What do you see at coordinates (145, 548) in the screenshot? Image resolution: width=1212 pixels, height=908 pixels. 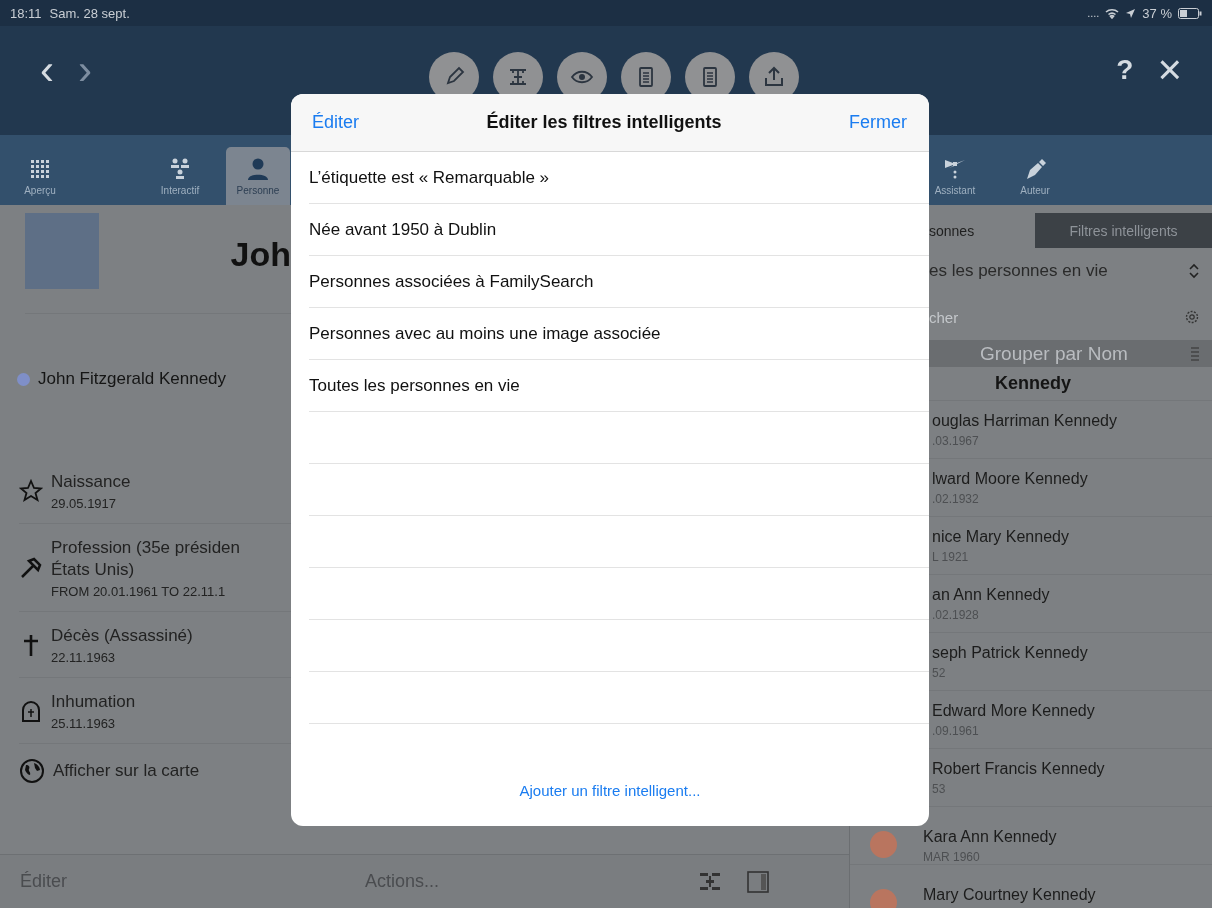 I see `event-title: Profession (35e présiden` at bounding box center [145, 548].